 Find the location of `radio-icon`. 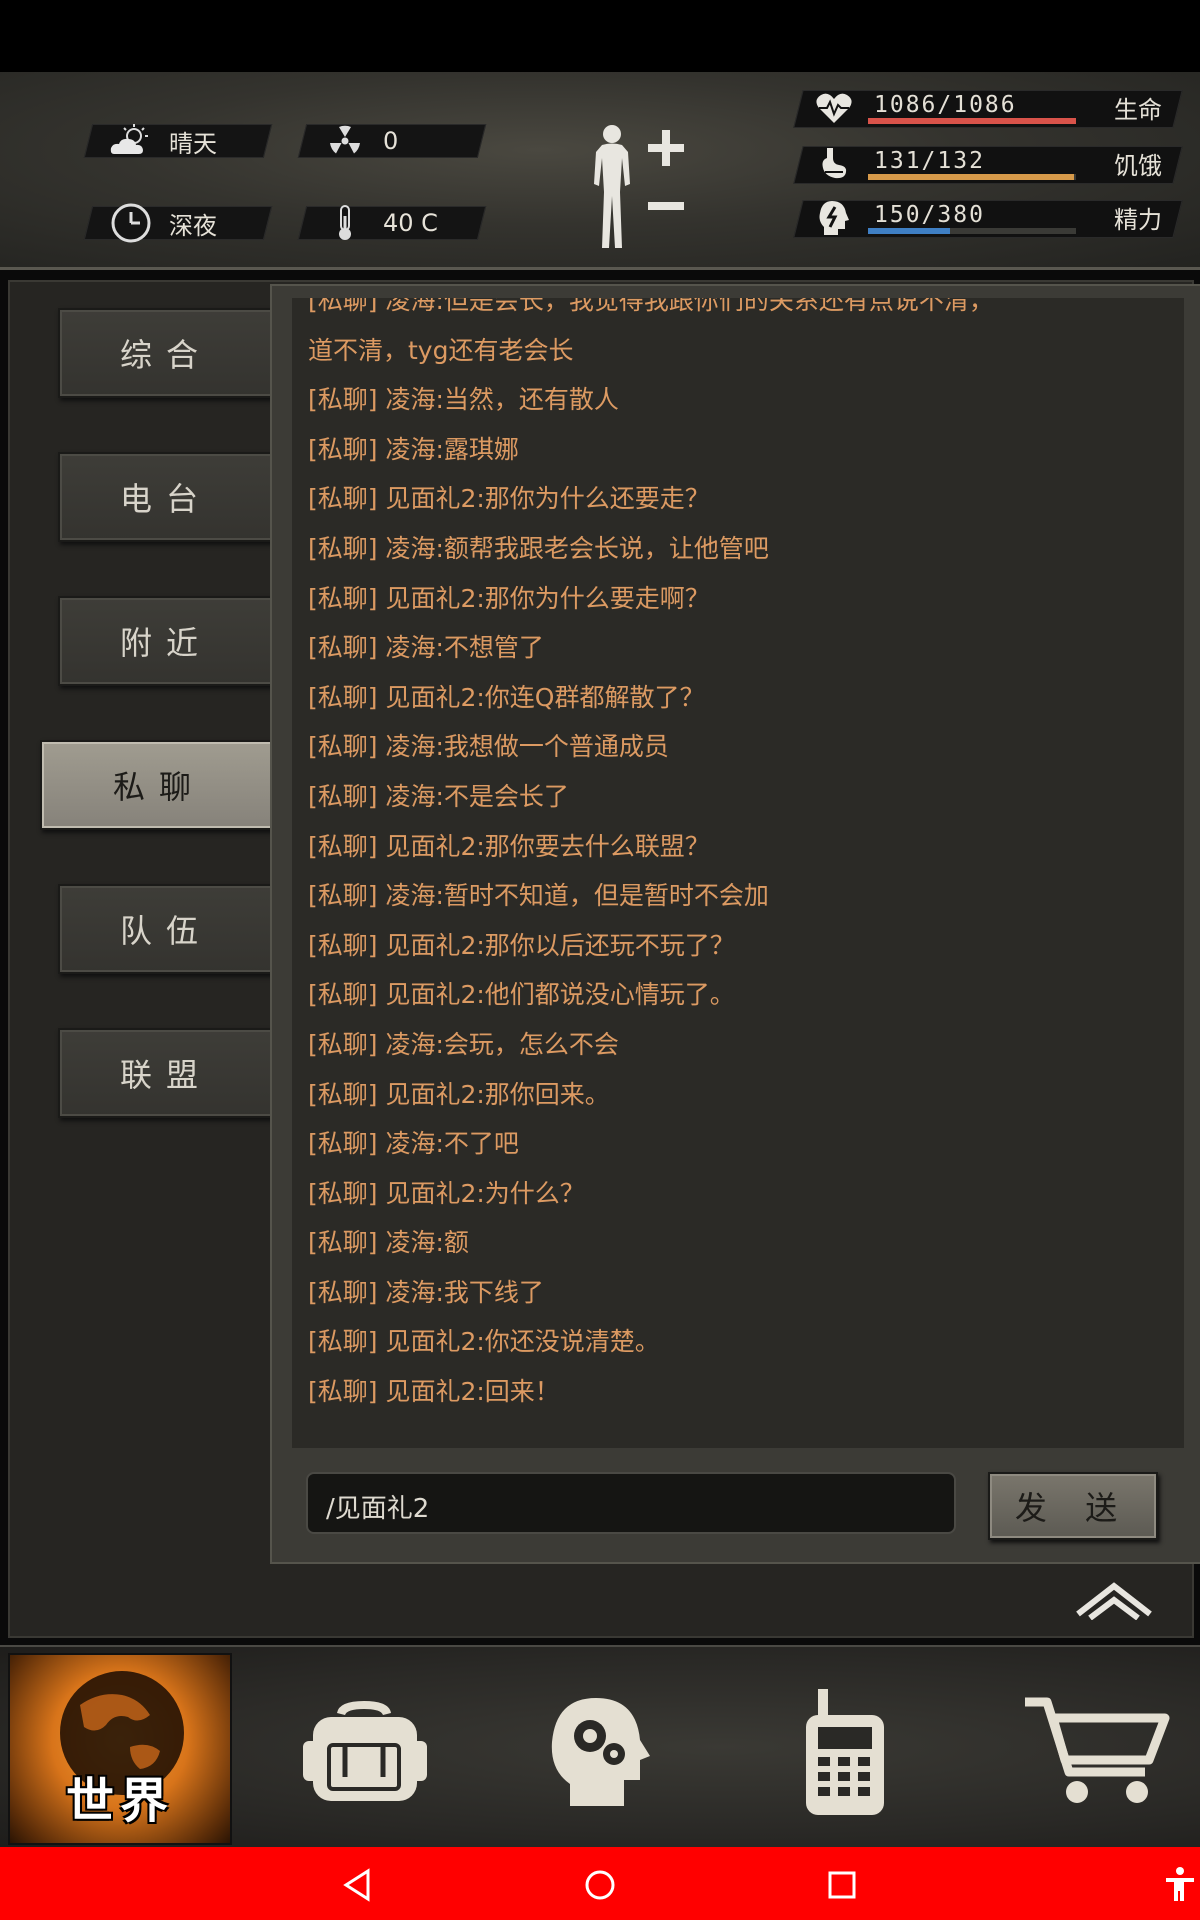

radio-icon is located at coordinates (845, 1752).